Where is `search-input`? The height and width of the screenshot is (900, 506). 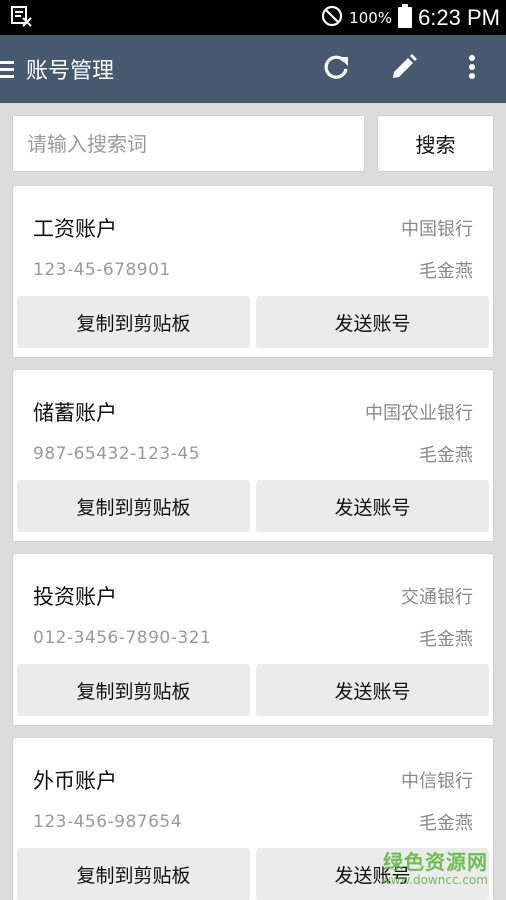
search-input is located at coordinates (188, 143).